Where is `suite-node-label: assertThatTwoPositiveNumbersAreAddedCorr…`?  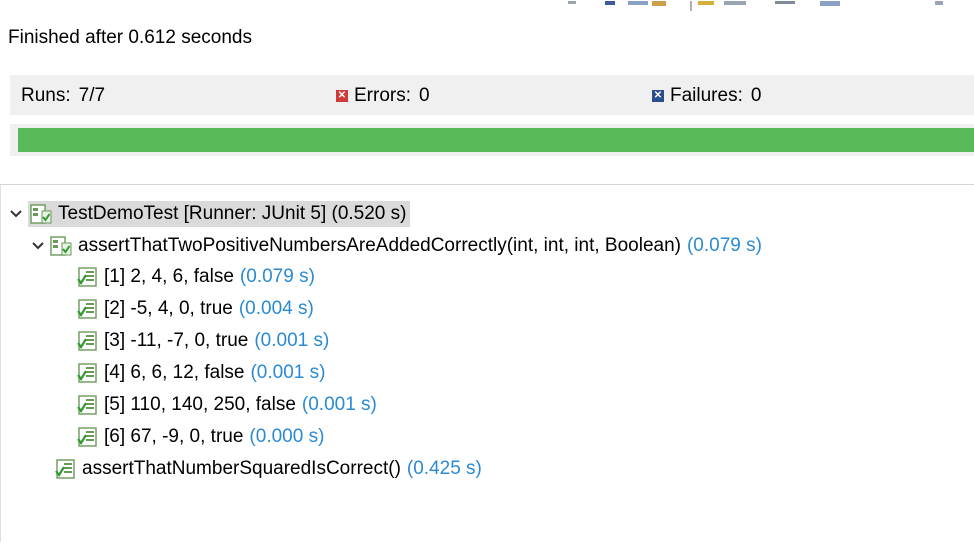
suite-node-label: assertThatTwoPositiveNumbersAreAddedCorr… is located at coordinates (379, 245).